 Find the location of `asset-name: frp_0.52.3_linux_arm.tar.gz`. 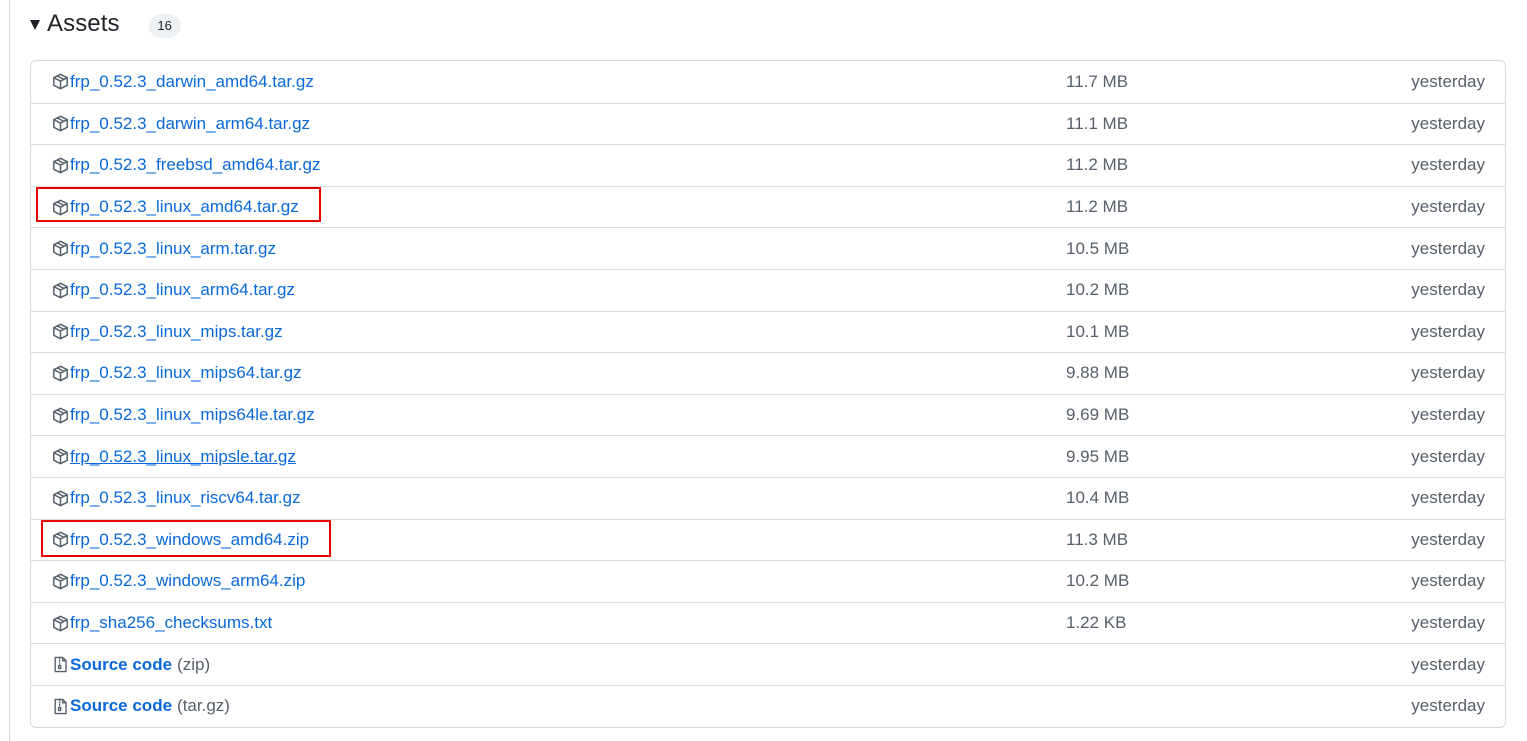

asset-name: frp_0.52.3_linux_arm.tar.gz is located at coordinates (173, 248).